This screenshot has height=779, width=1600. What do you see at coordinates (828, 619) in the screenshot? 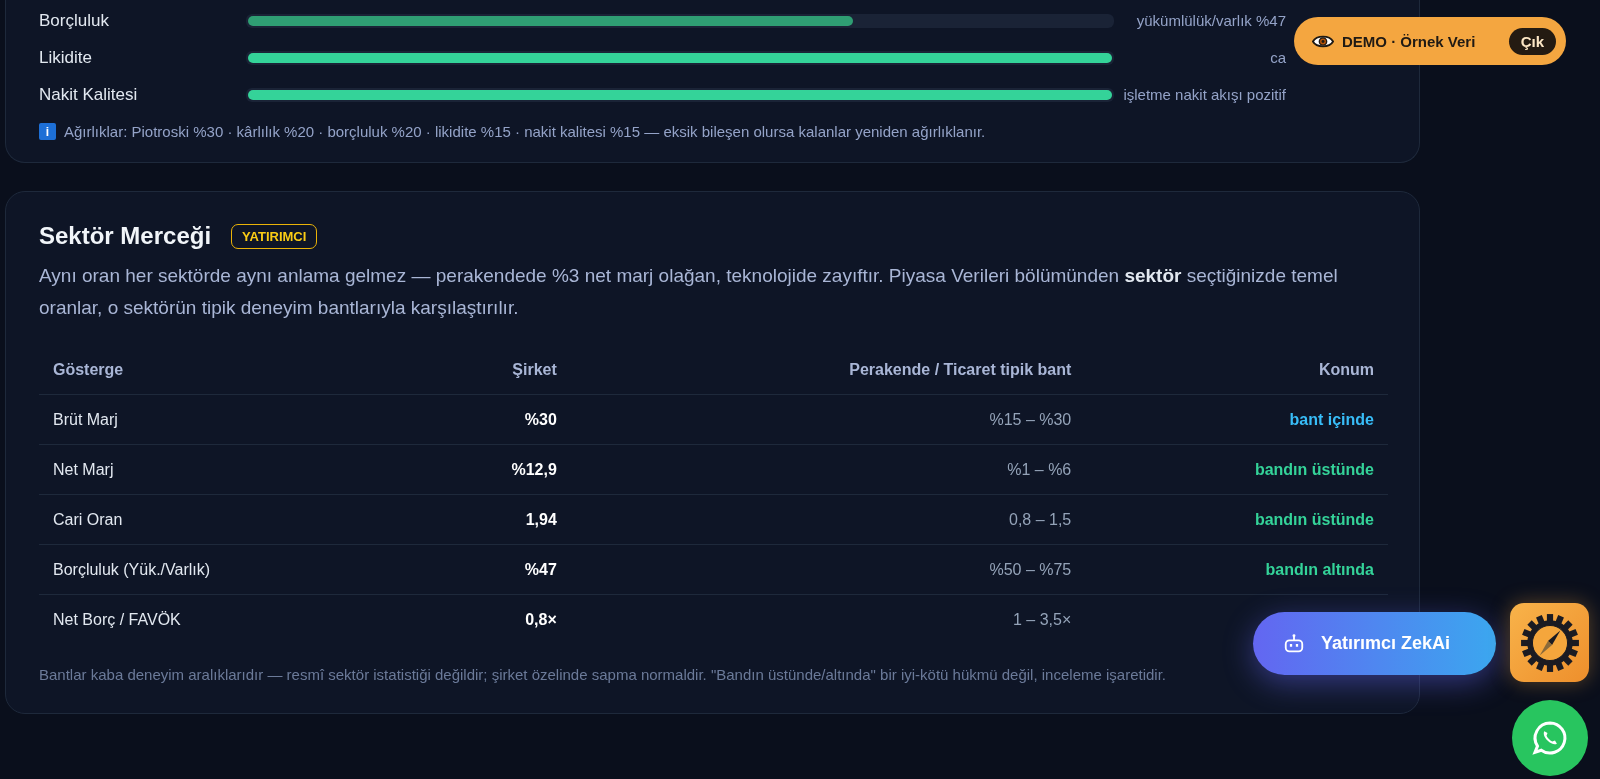
I see `table-cell: 1 – 3,5×` at bounding box center [828, 619].